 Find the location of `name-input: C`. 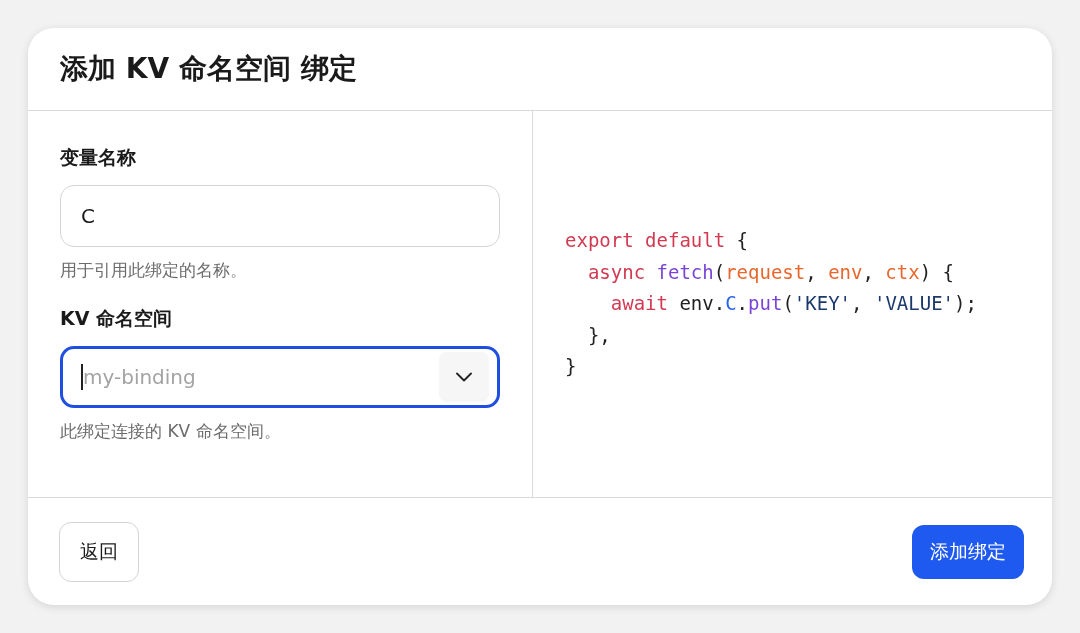

name-input: C is located at coordinates (280, 216).